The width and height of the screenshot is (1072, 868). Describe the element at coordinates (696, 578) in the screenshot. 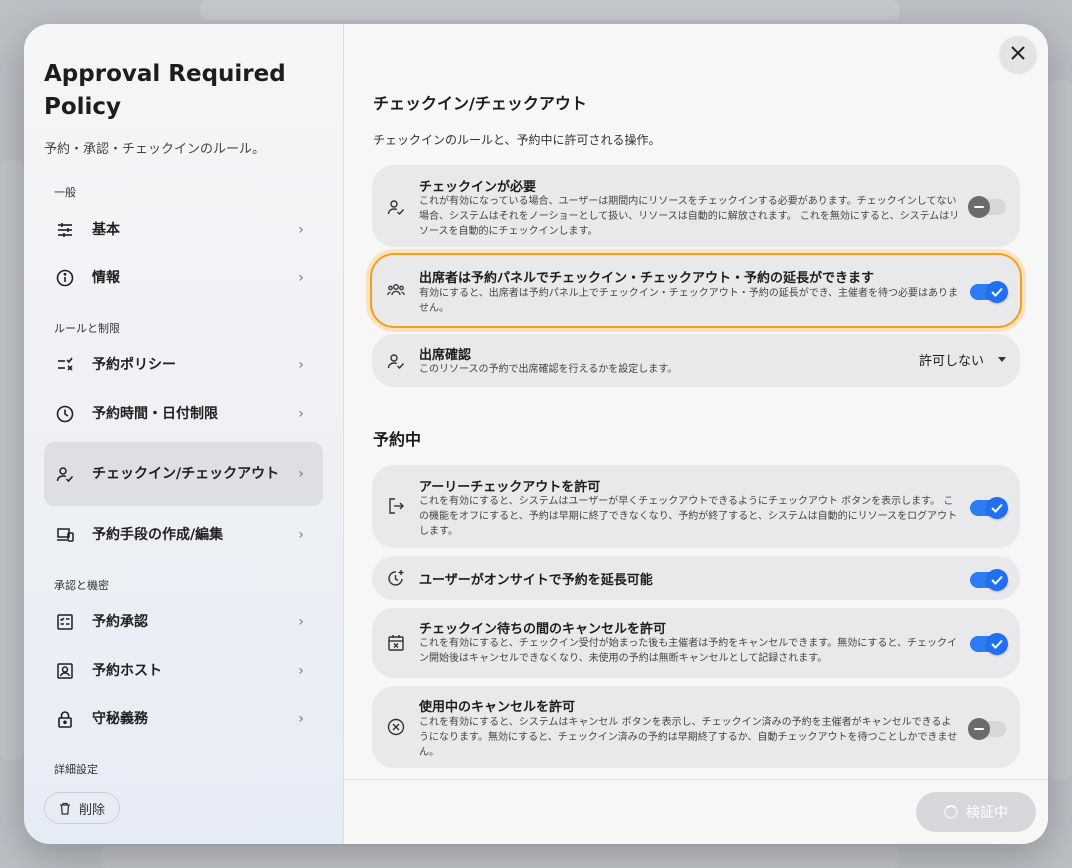

I see `setting-card-onsite-extend: ユーザーがオンサイトで予約を延長可能` at that location.